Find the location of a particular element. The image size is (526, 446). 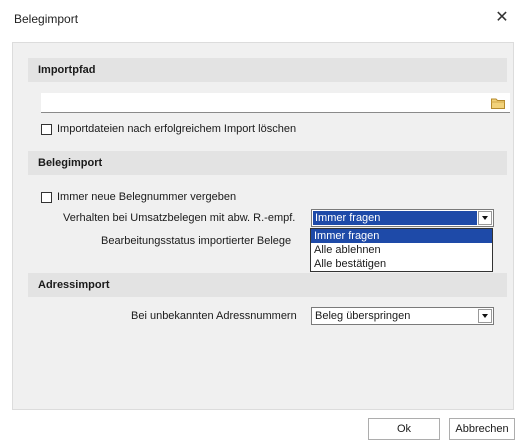

new-number-row: Immer neue Belegnummer vergeben is located at coordinates (138, 197).